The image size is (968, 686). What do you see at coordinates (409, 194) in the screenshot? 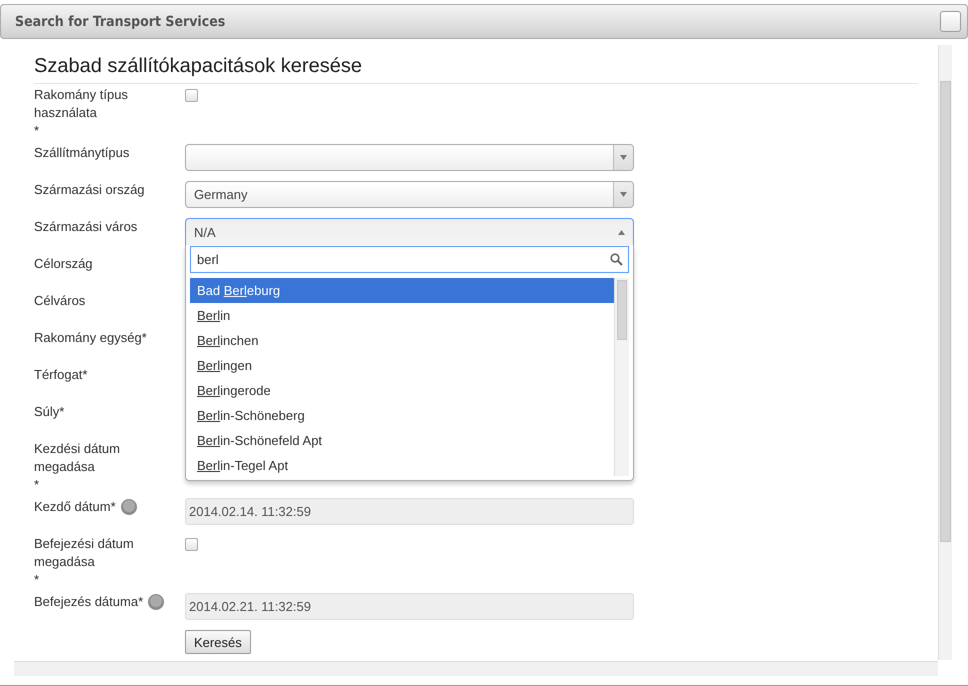
I see `select-field: Germany` at bounding box center [409, 194].